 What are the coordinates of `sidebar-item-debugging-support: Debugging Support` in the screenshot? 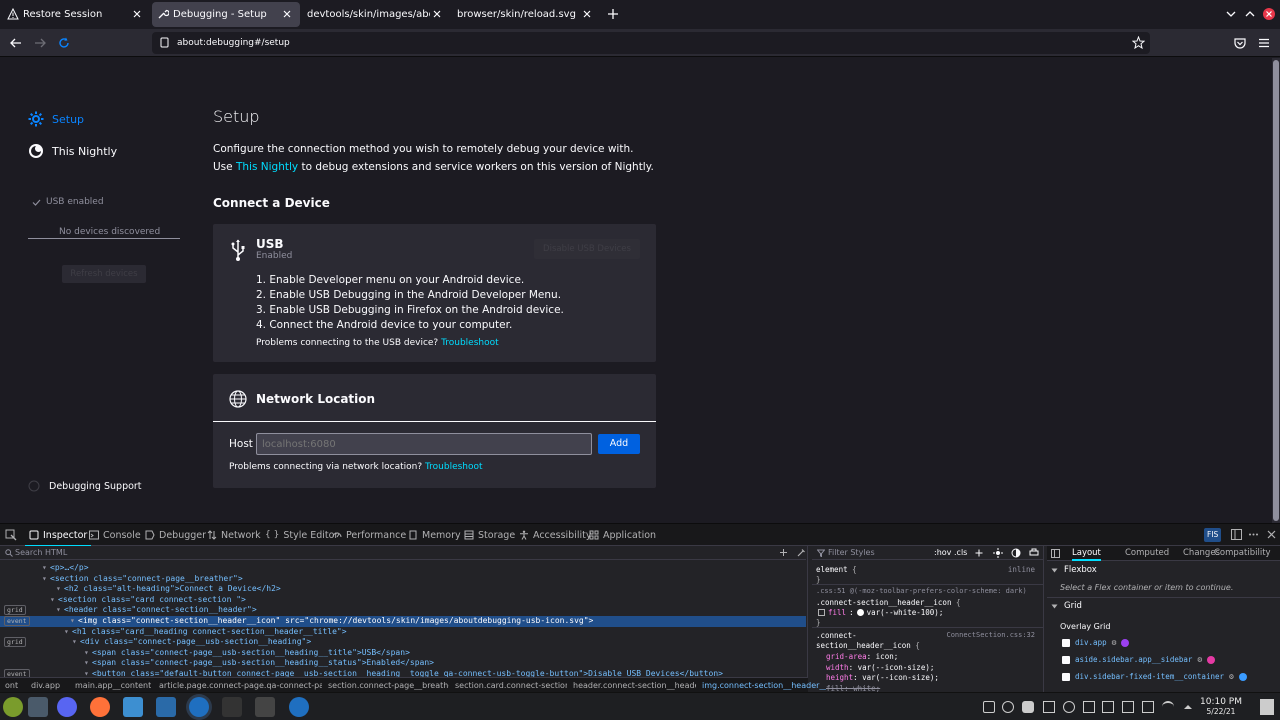 It's located at (85, 486).